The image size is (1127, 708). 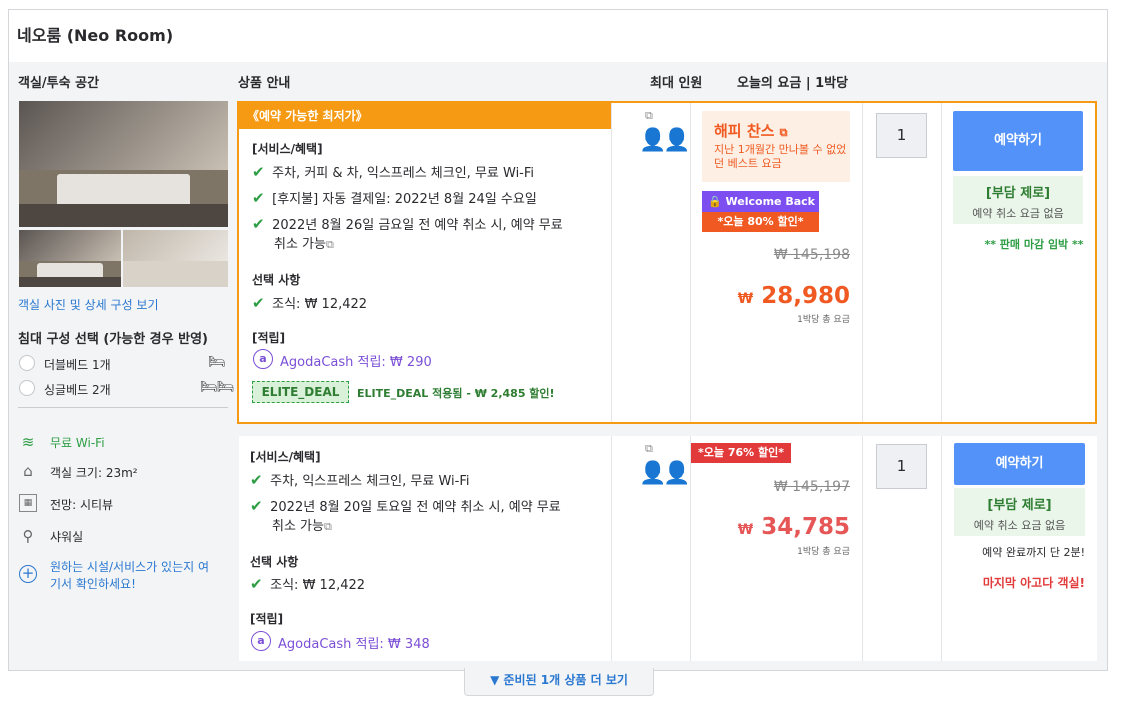 I want to click on bed-radio-single, so click(x=27, y=388).